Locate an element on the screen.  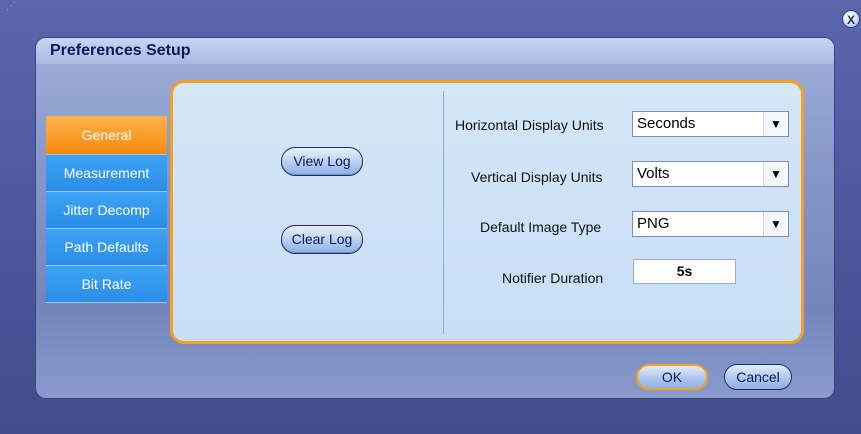
view-log-button: View Log is located at coordinates (322, 161).